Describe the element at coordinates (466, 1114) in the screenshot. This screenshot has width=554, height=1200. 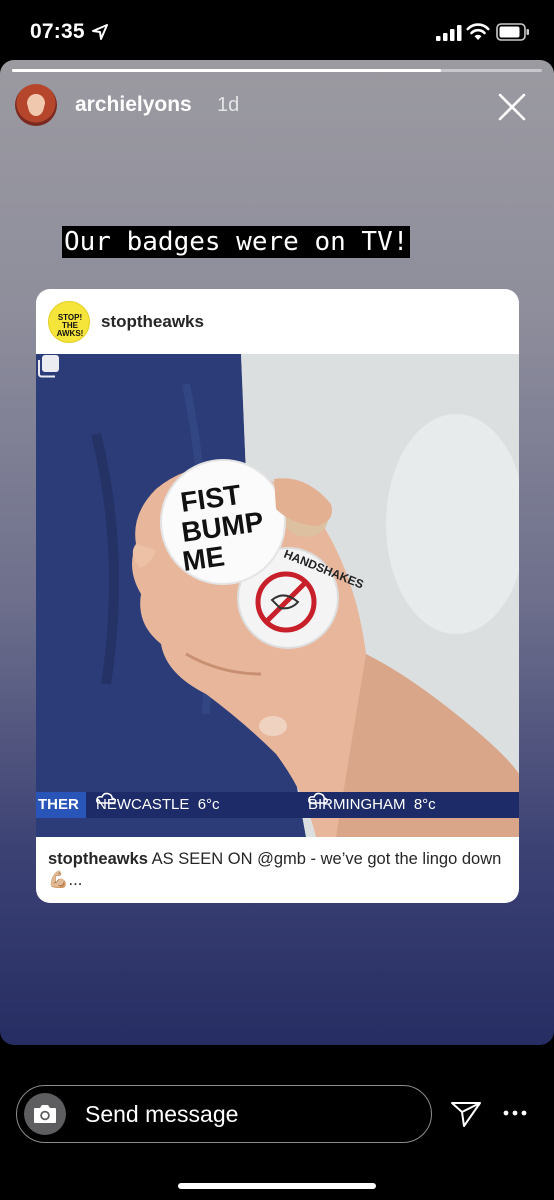
I see `send-icon` at that location.